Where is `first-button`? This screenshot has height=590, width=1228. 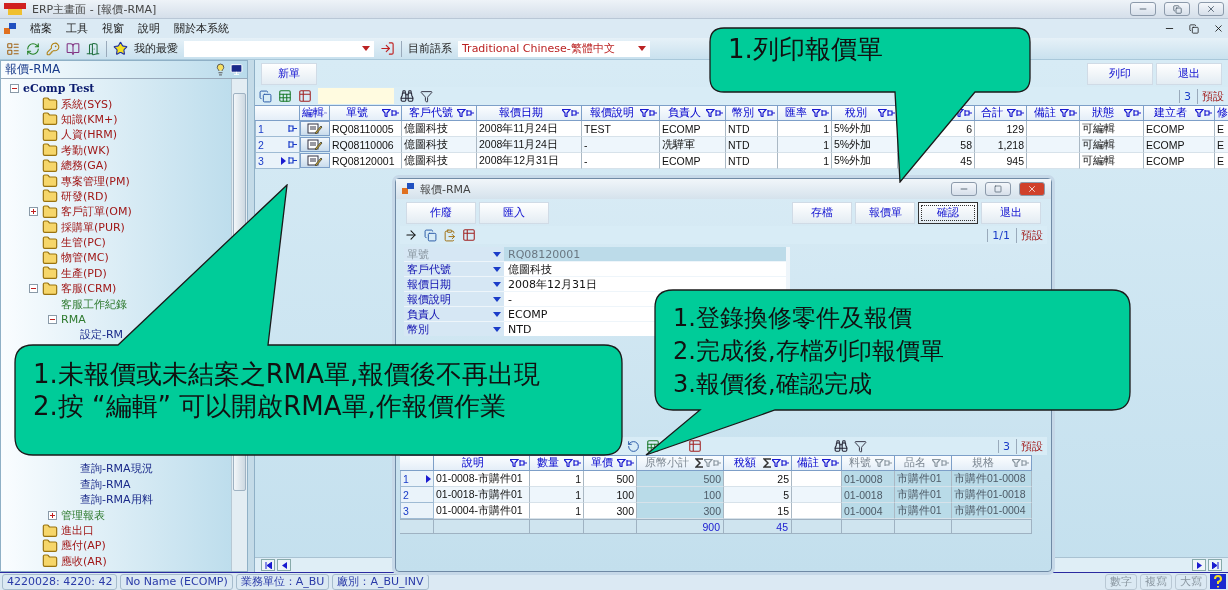
first-button is located at coordinates (268, 565).